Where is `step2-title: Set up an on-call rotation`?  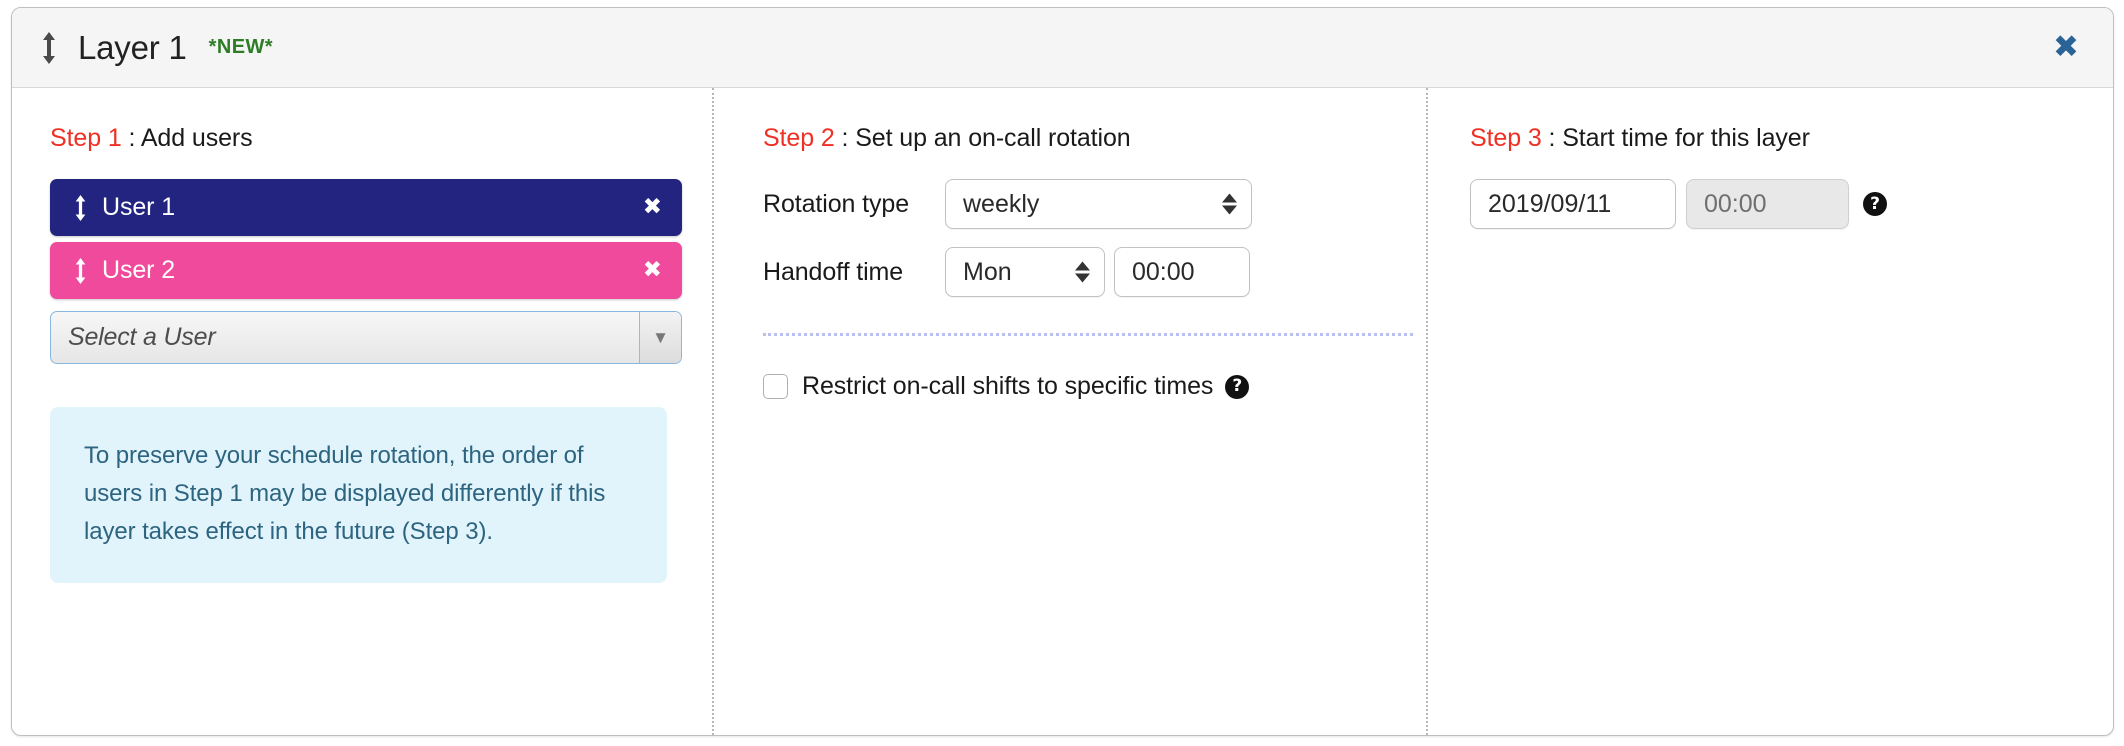 step2-title: Set up an on-call rotation is located at coordinates (993, 138).